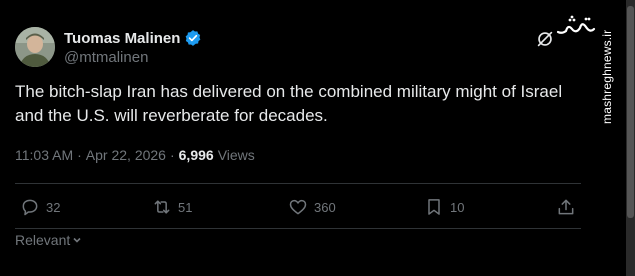  What do you see at coordinates (122, 38) in the screenshot?
I see `author-name: Tuomas Malinen` at bounding box center [122, 38].